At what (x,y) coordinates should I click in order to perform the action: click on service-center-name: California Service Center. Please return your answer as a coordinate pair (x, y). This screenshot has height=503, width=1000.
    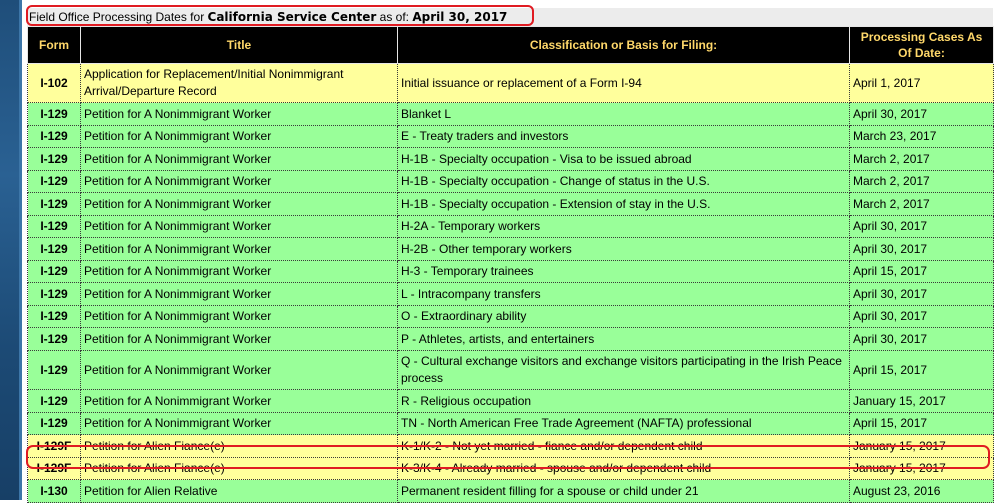
    Looking at the image, I should click on (292, 17).